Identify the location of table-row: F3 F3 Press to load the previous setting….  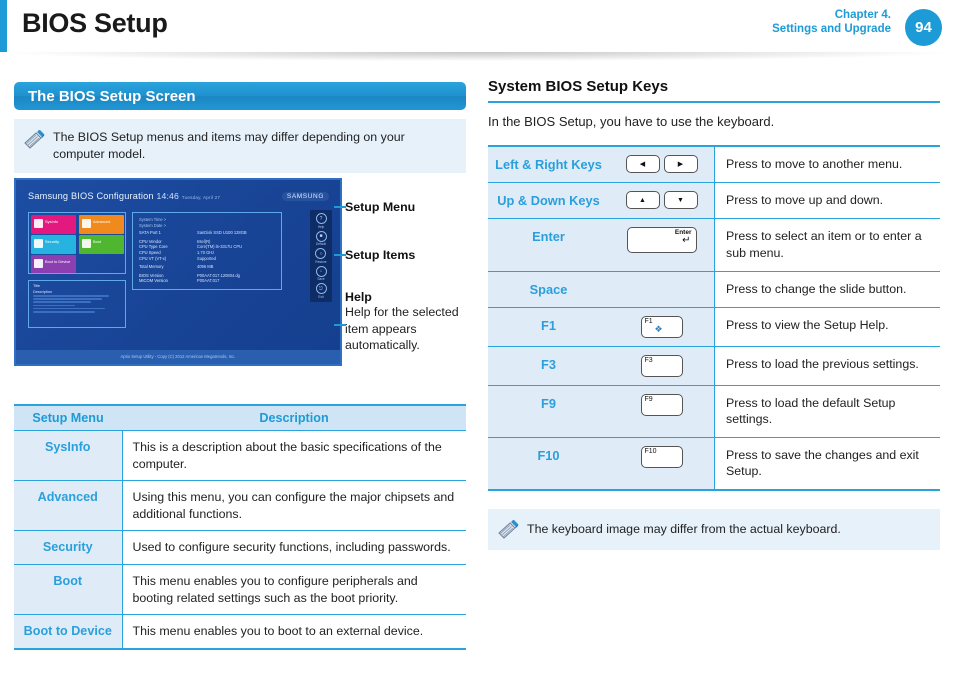
(714, 366).